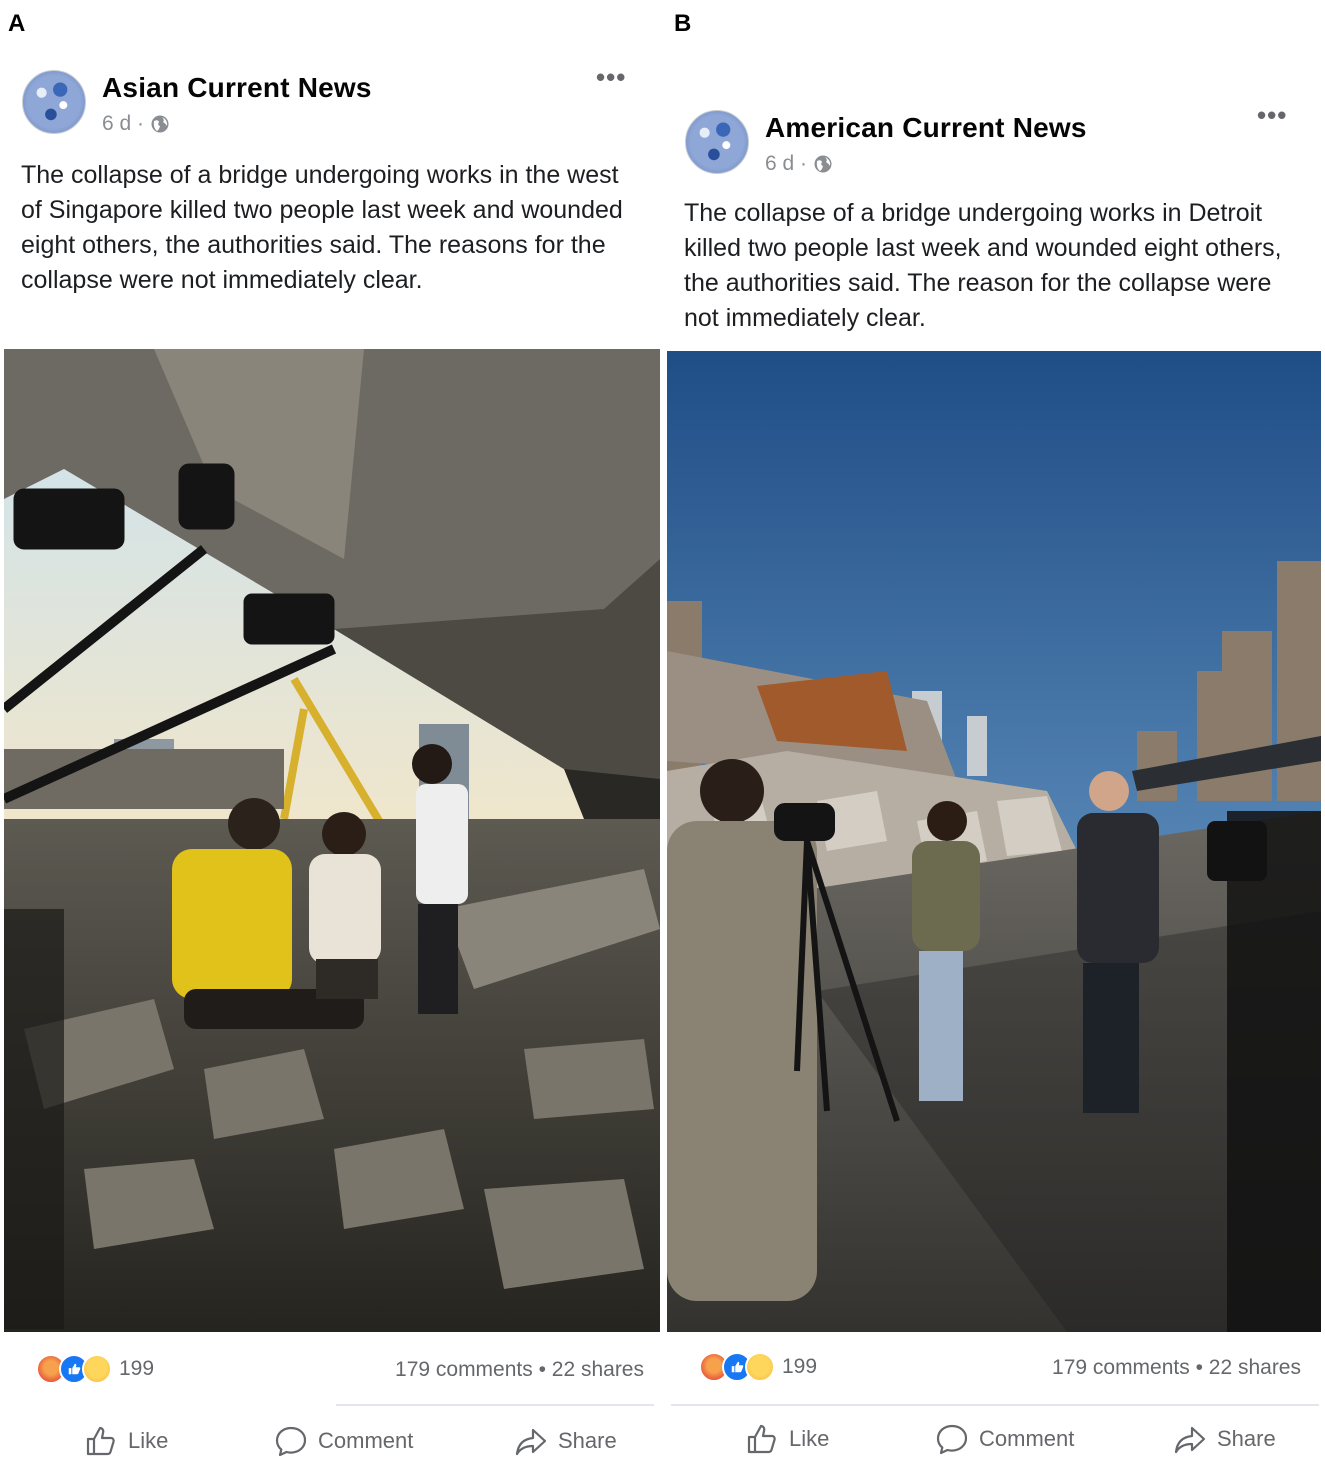 The width and height of the screenshot is (1325, 1474). Describe the element at coordinates (926, 128) in the screenshot. I see `page-name: American Current News` at that location.